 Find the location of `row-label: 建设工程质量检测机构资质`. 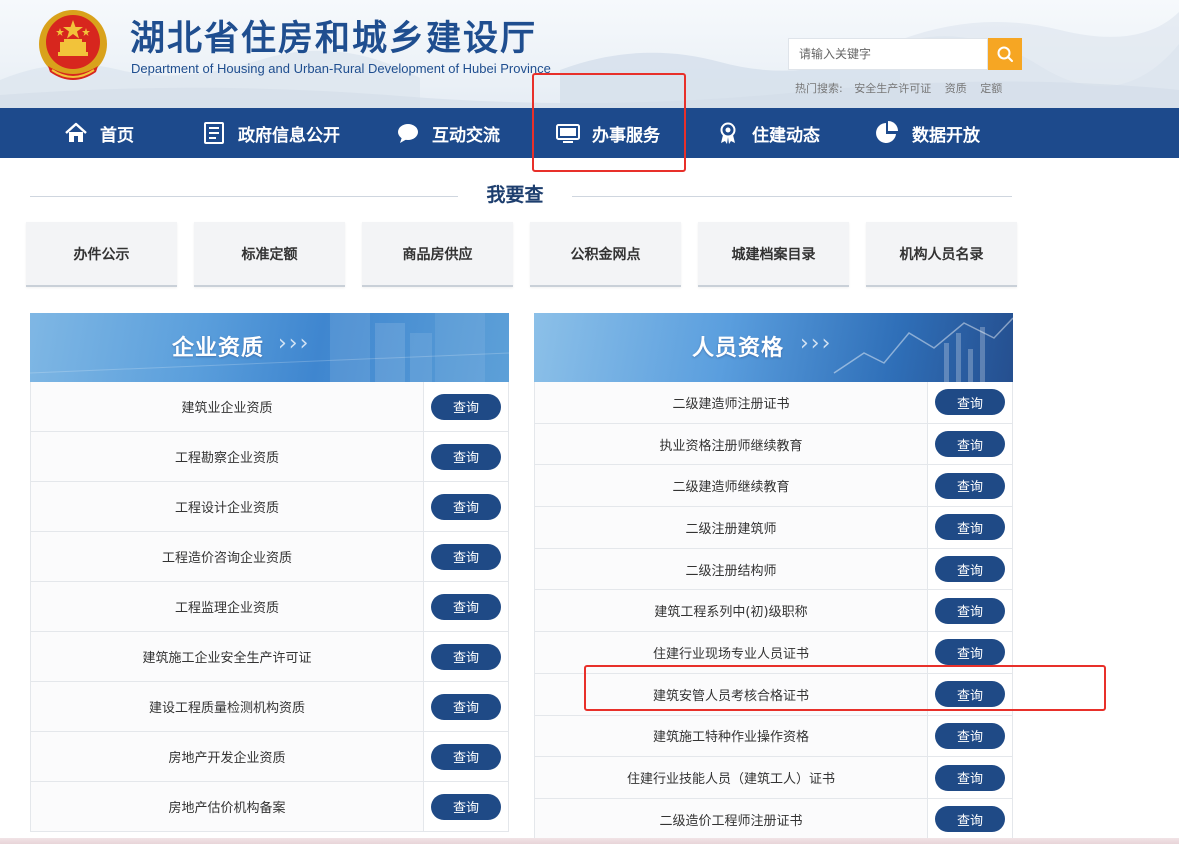

row-label: 建设工程质量检测机构资质 is located at coordinates (227, 706).